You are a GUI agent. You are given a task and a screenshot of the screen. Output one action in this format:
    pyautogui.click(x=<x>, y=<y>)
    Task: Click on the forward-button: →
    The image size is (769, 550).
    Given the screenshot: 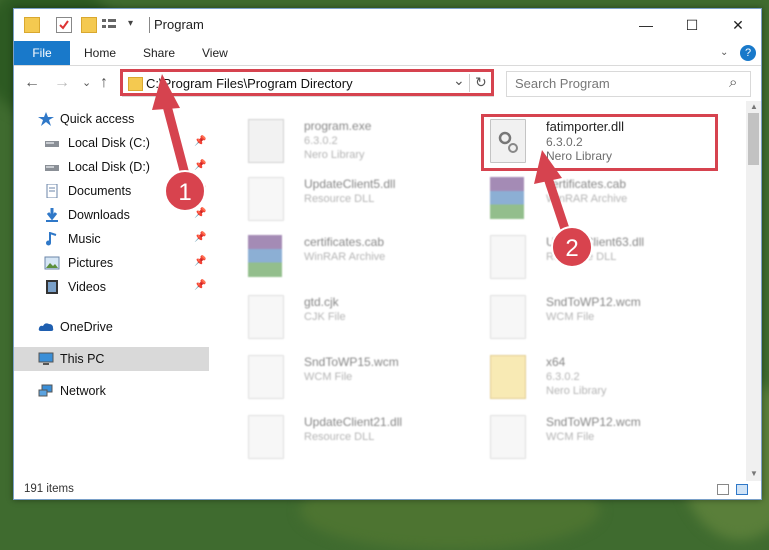 What is the action you would take?
    pyautogui.click(x=62, y=83)
    